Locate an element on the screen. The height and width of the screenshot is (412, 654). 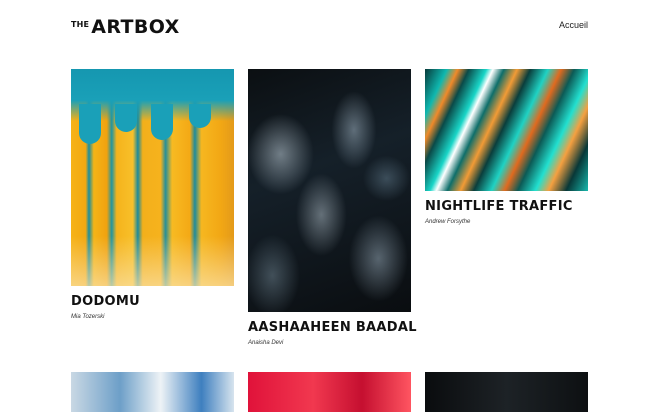
artwork-card: NIGHTLIFE TRAFFIC Andrew Forsythe is located at coordinates (506, 147).